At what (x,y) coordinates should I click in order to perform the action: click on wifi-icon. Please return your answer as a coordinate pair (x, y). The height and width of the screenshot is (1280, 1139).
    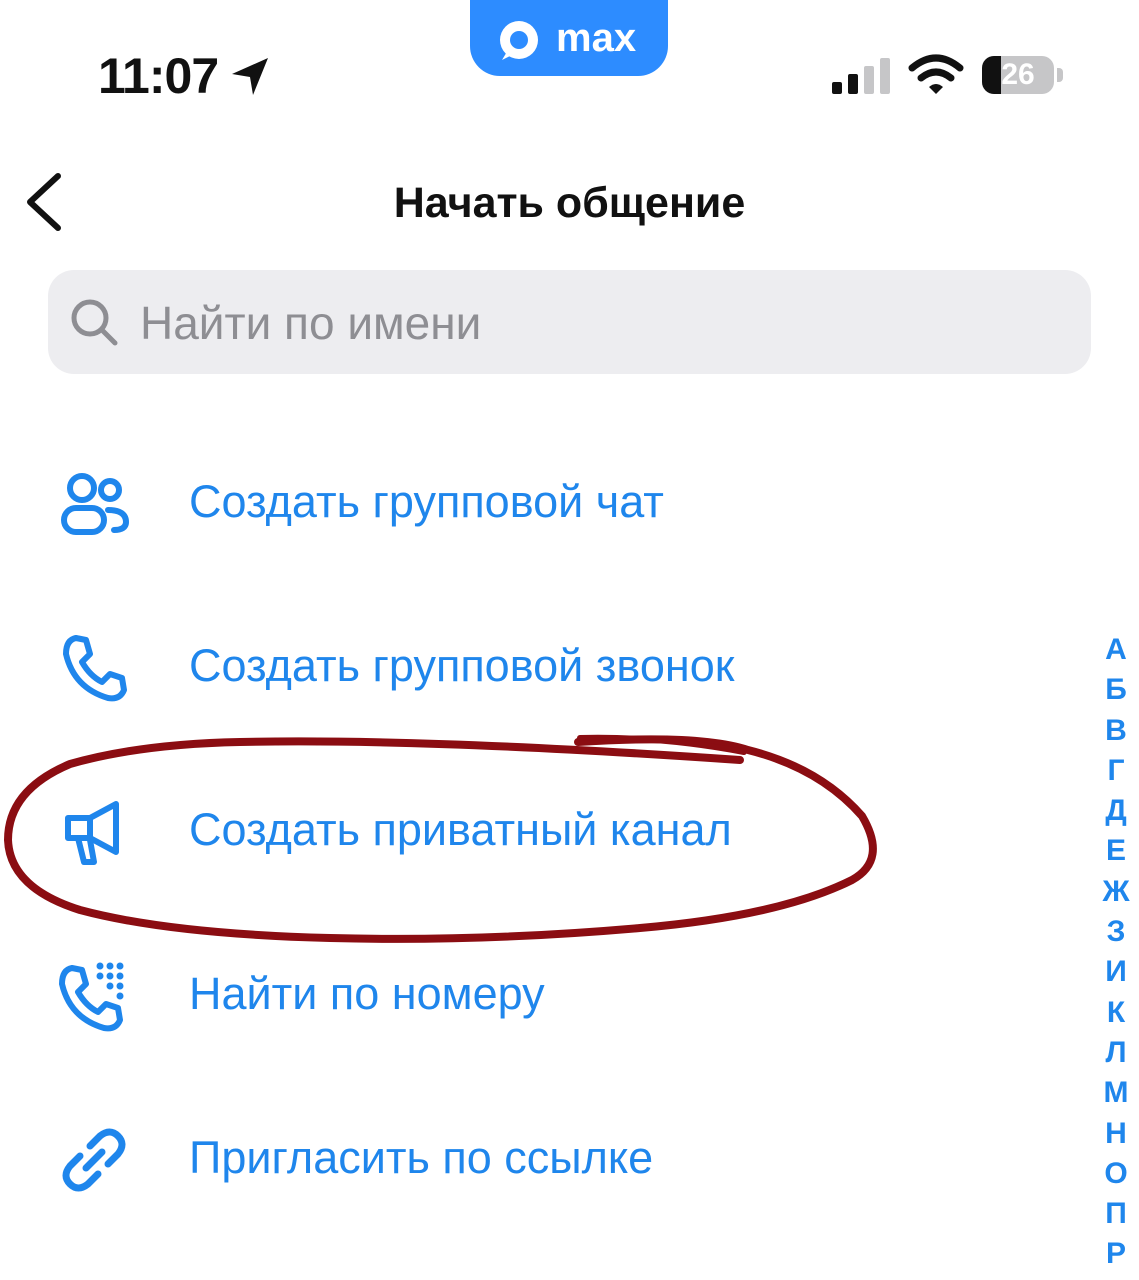
    Looking at the image, I should click on (936, 74).